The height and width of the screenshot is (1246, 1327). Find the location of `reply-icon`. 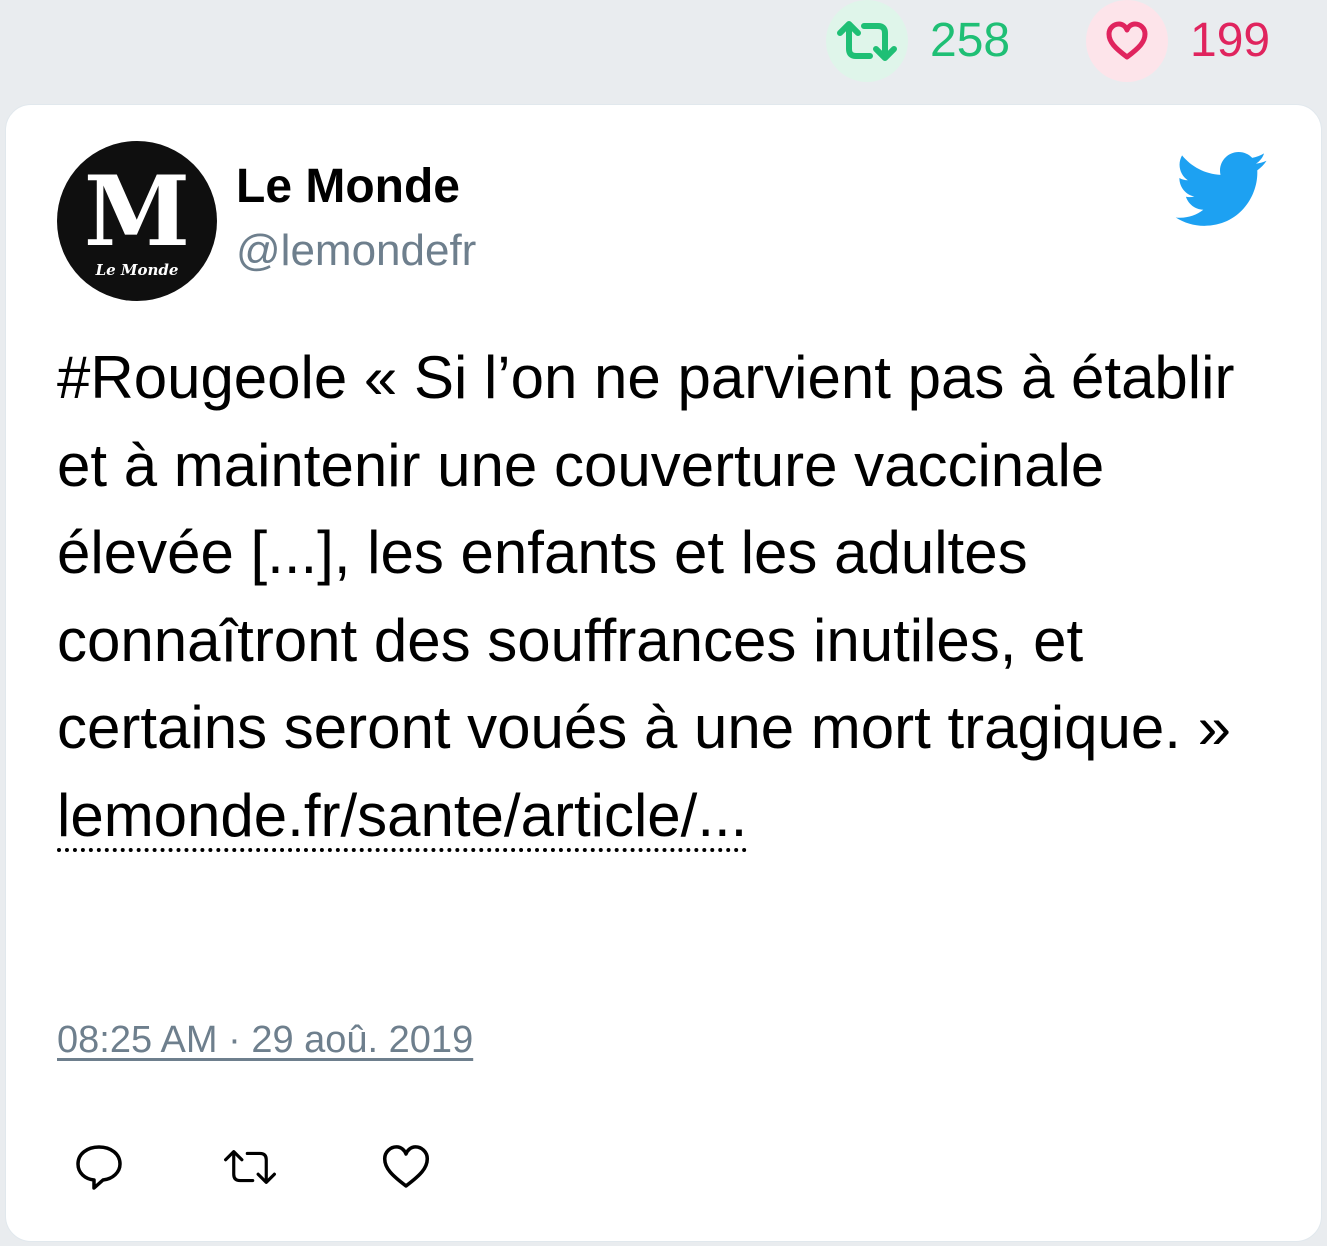

reply-icon is located at coordinates (99, 1167).